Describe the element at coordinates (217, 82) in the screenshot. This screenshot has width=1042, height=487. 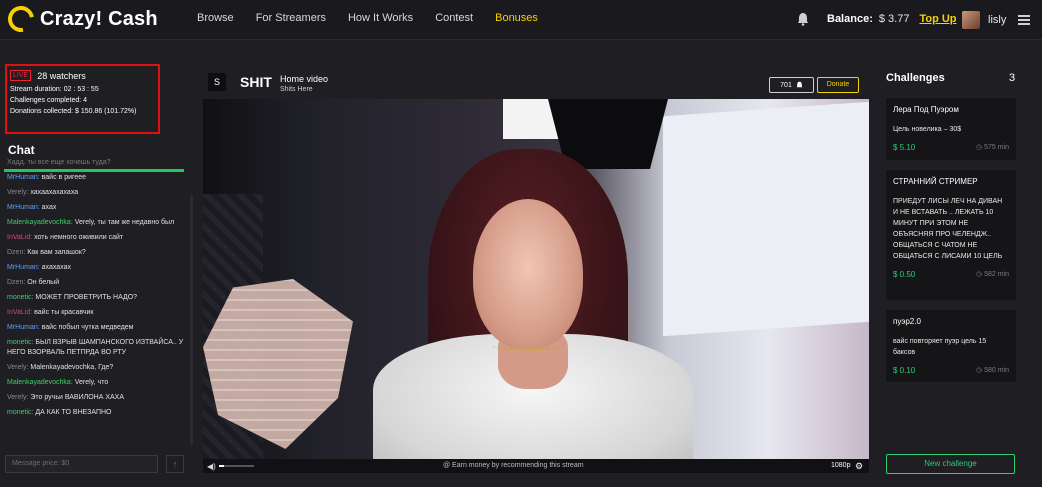
I see `streamer-avatar: S` at that location.